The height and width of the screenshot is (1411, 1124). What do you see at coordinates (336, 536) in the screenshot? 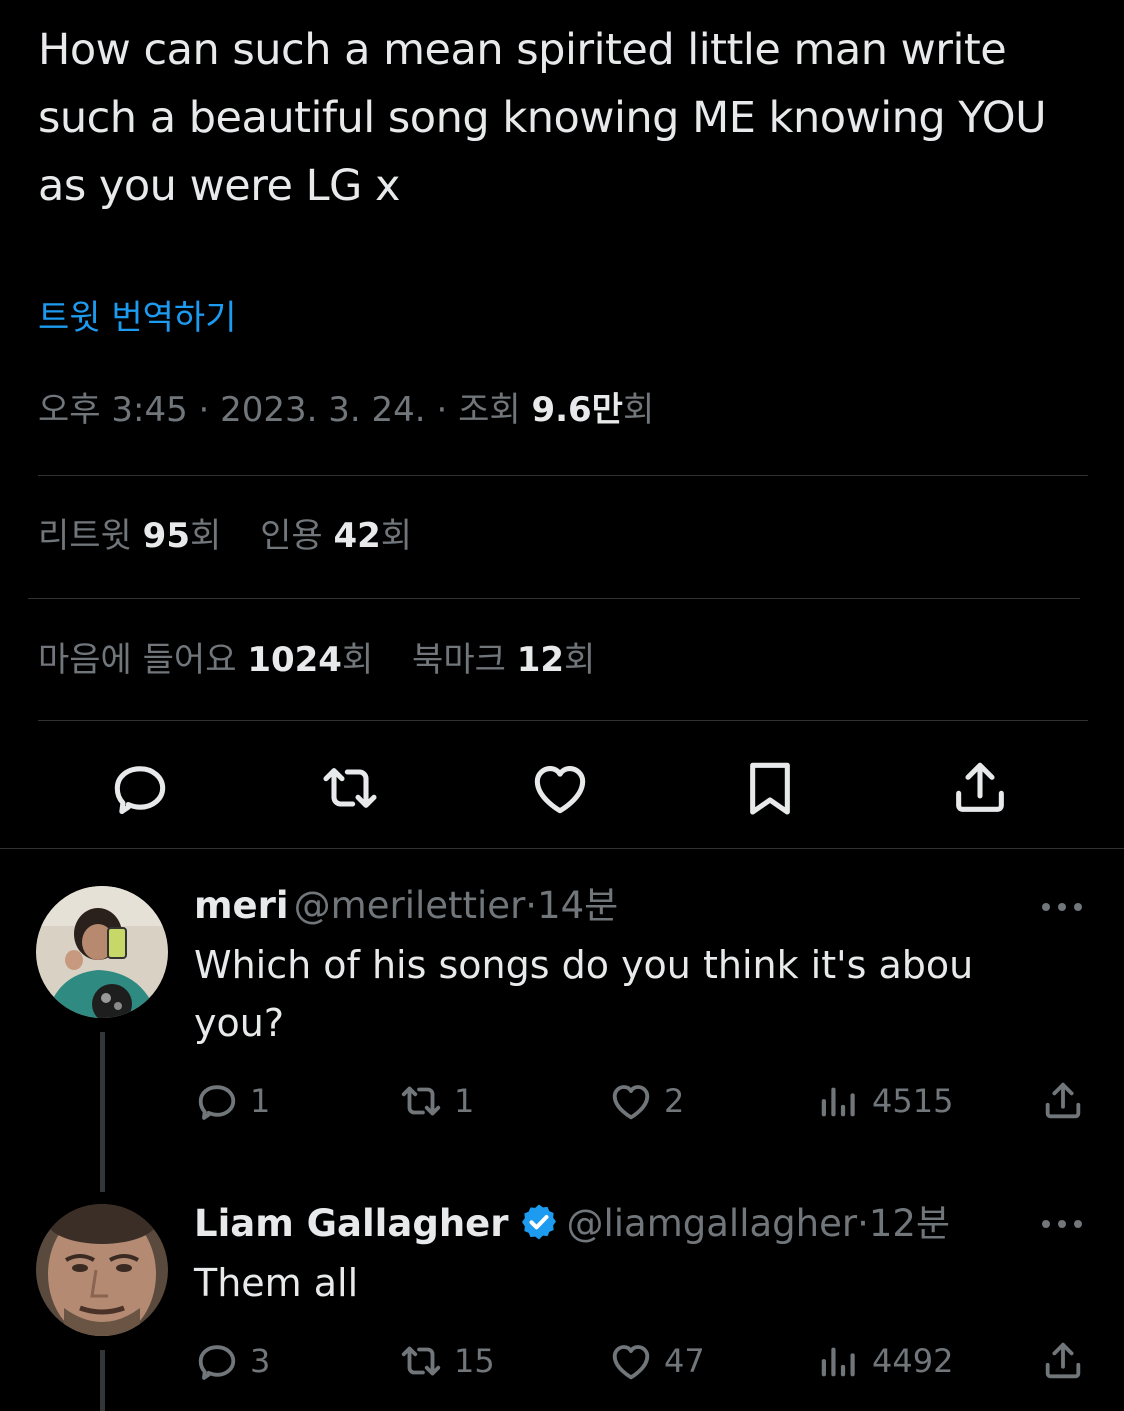
I see `quotes-stat: 인용 42회` at bounding box center [336, 536].